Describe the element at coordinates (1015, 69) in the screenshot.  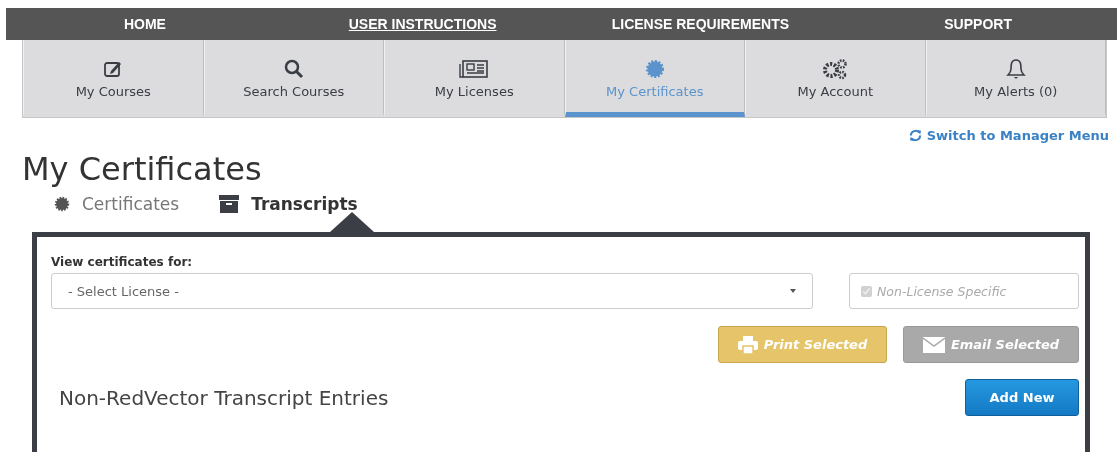
I see `bell-icon` at that location.